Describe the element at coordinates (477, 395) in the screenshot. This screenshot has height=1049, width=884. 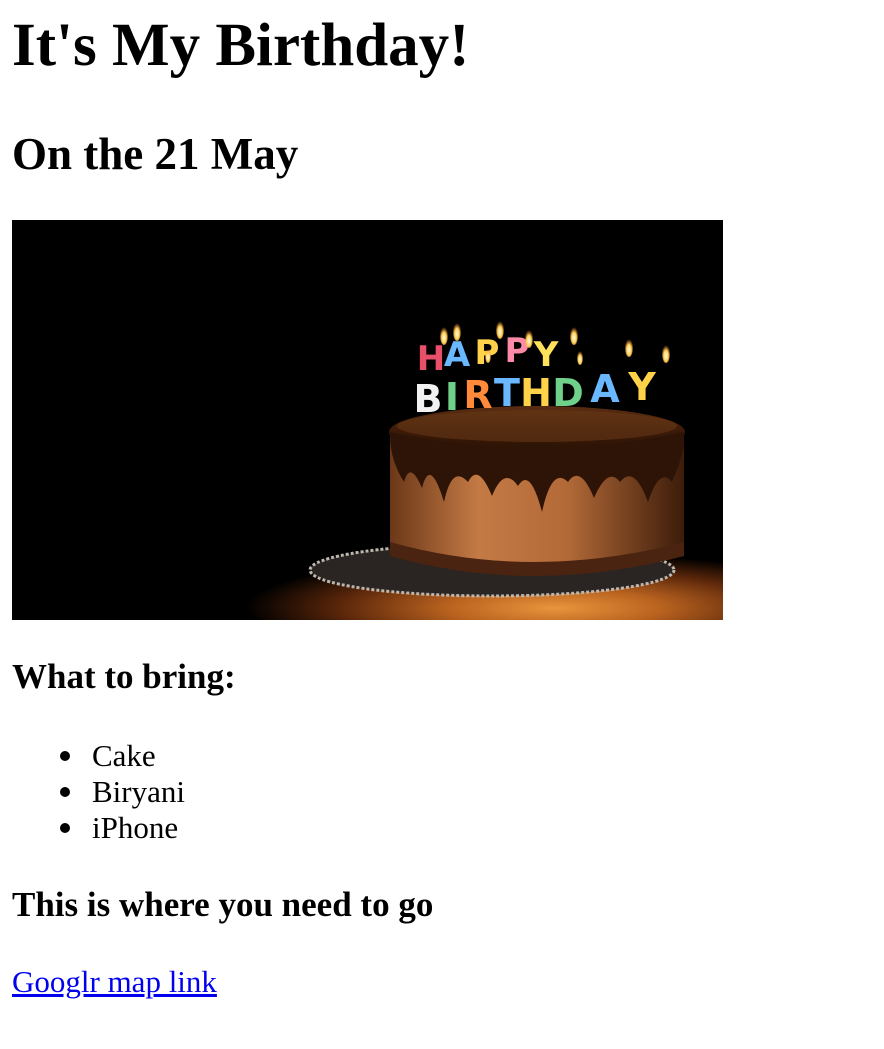
I see `svg-text: R` at that location.